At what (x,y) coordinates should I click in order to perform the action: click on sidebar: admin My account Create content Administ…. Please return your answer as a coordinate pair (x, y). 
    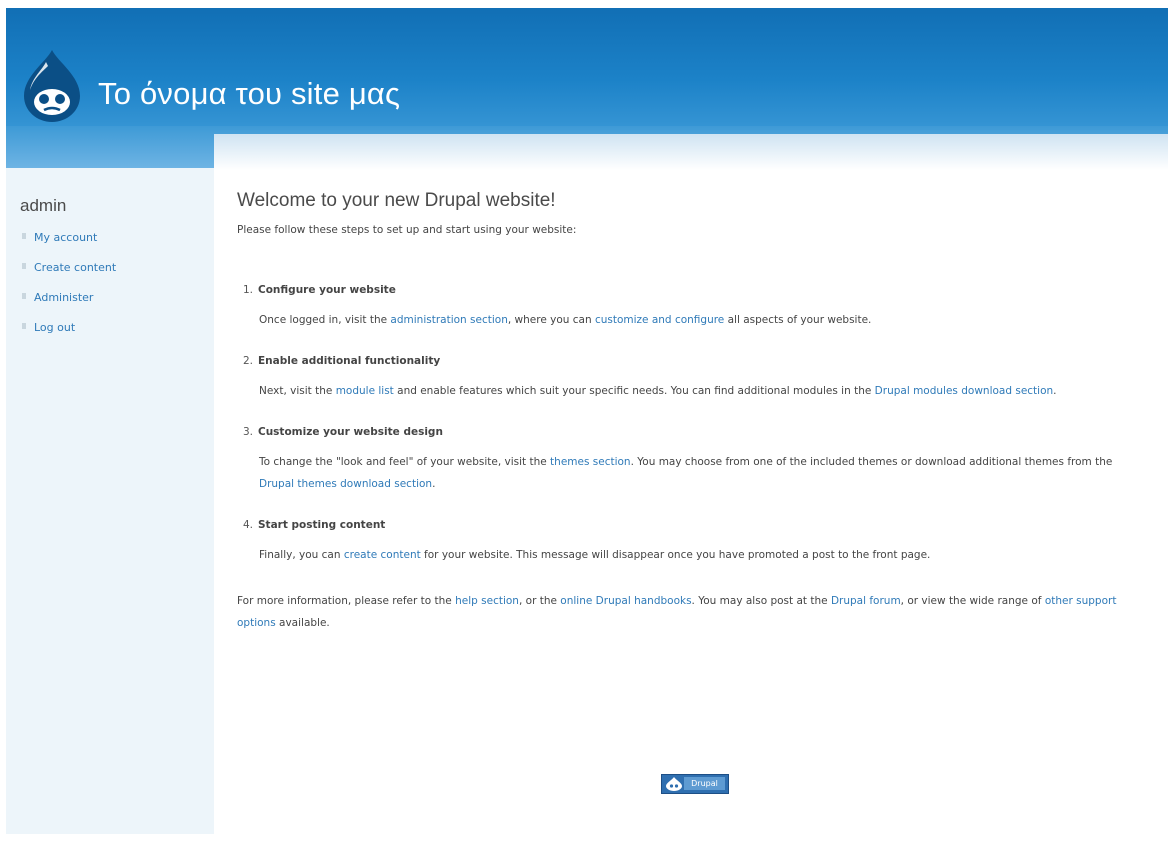
    Looking at the image, I should click on (110, 271).